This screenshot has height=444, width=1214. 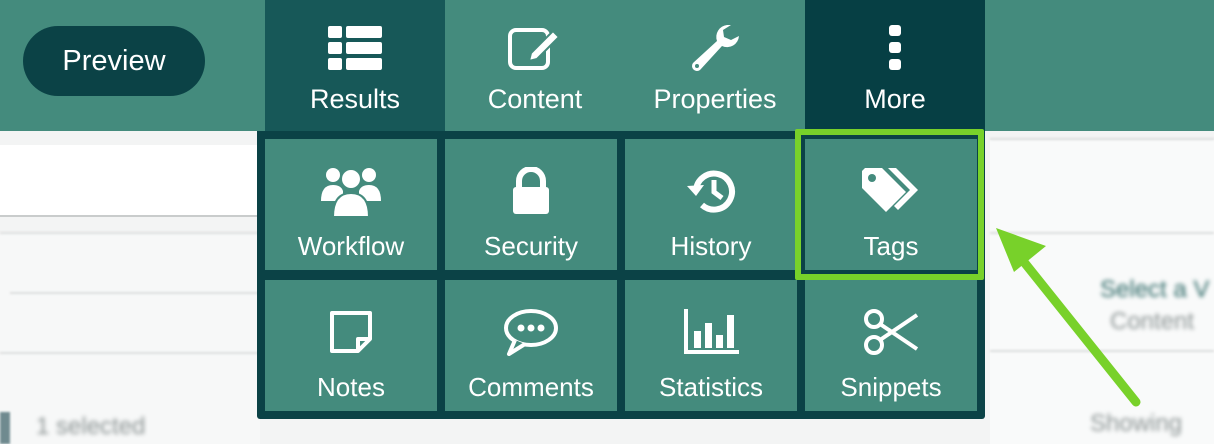 What do you see at coordinates (130, 181) in the screenshot?
I see `background-search-area` at bounding box center [130, 181].